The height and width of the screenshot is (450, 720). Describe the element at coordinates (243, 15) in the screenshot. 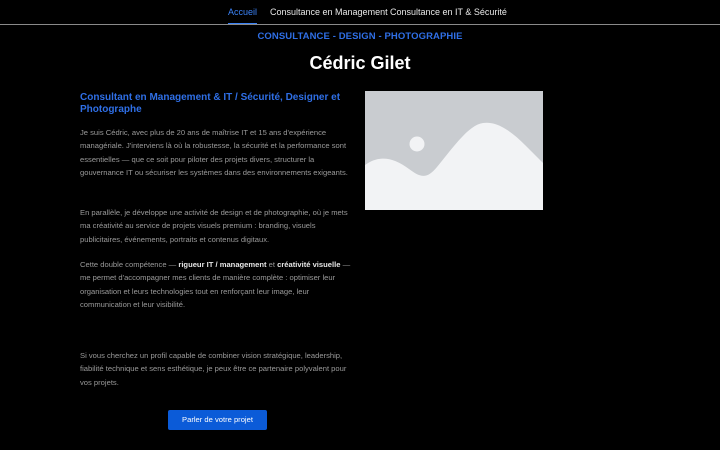

I see `nav-item-accueil: Accueil` at that location.